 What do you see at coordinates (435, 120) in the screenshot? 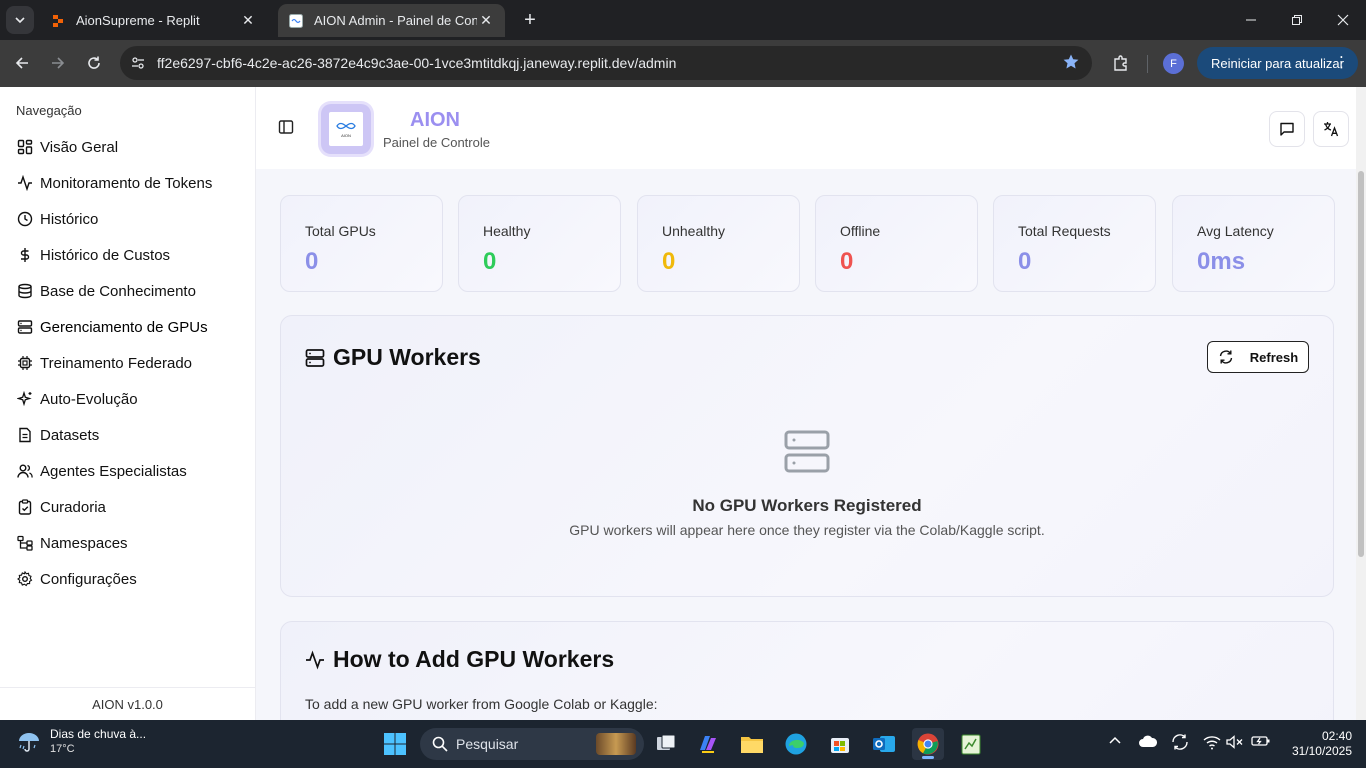
I see `page-title: AION` at bounding box center [435, 120].